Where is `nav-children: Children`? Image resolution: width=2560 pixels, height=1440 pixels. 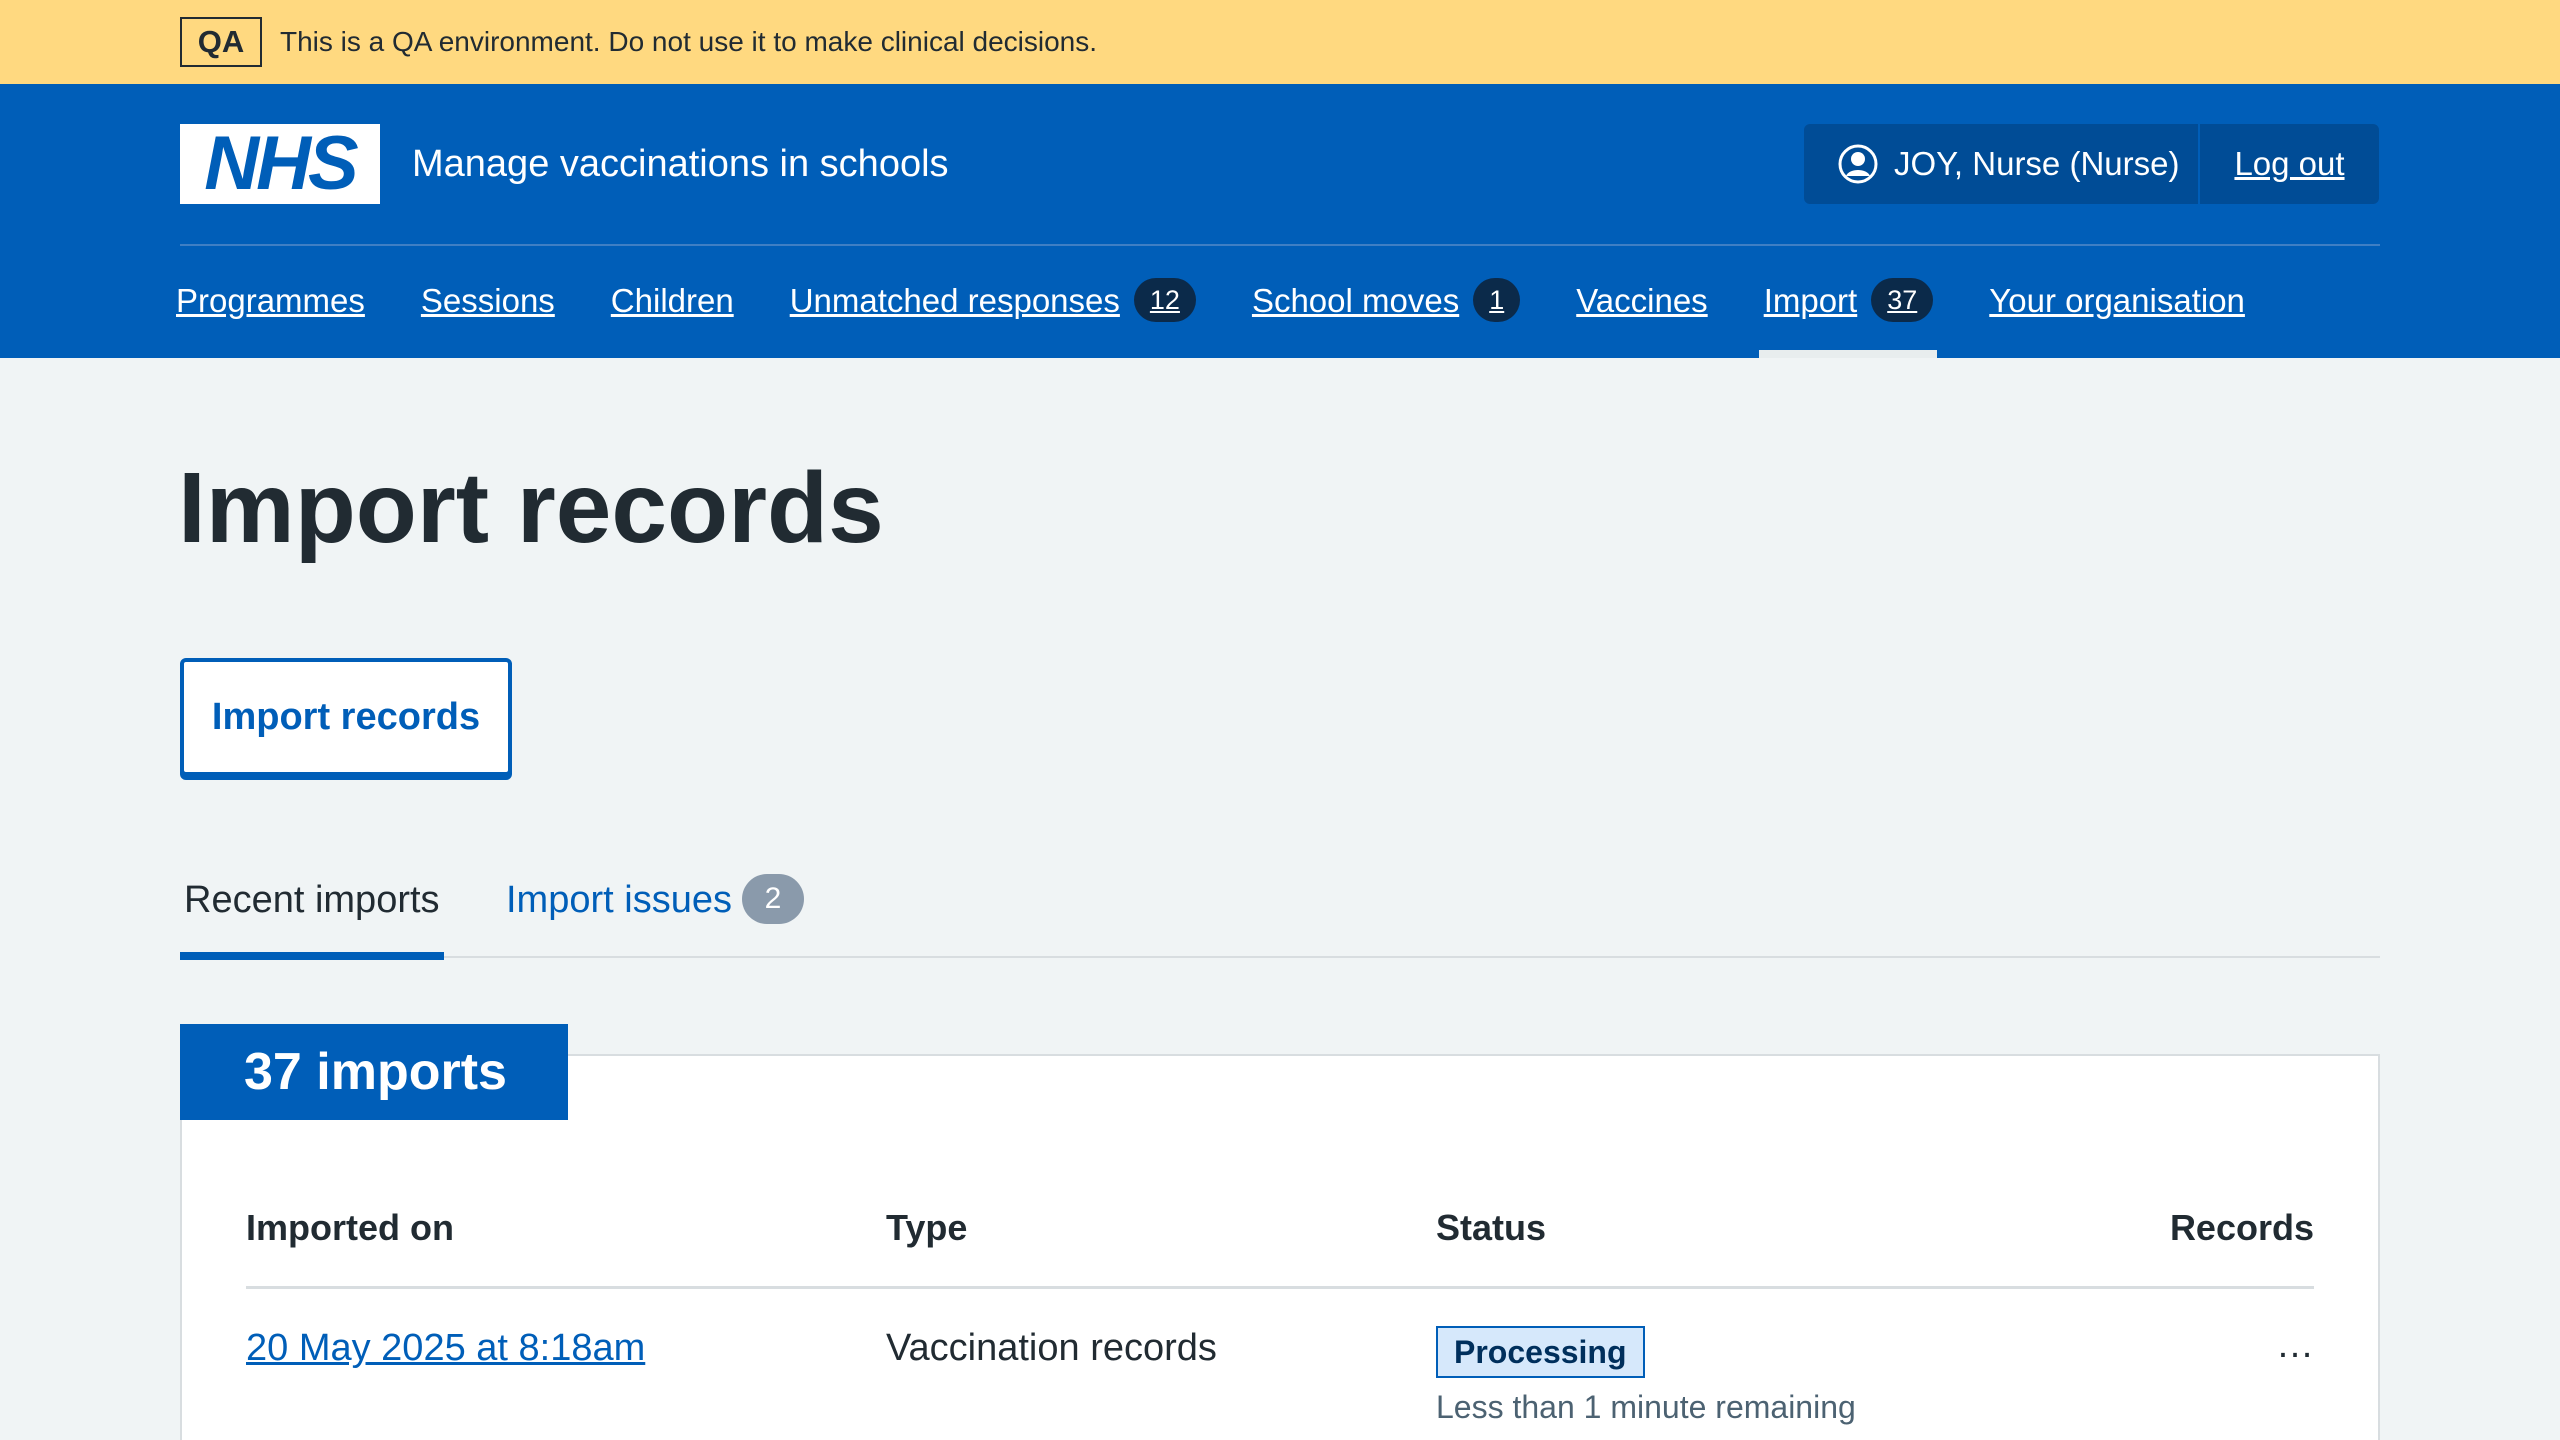
nav-children: Children is located at coordinates (672, 315).